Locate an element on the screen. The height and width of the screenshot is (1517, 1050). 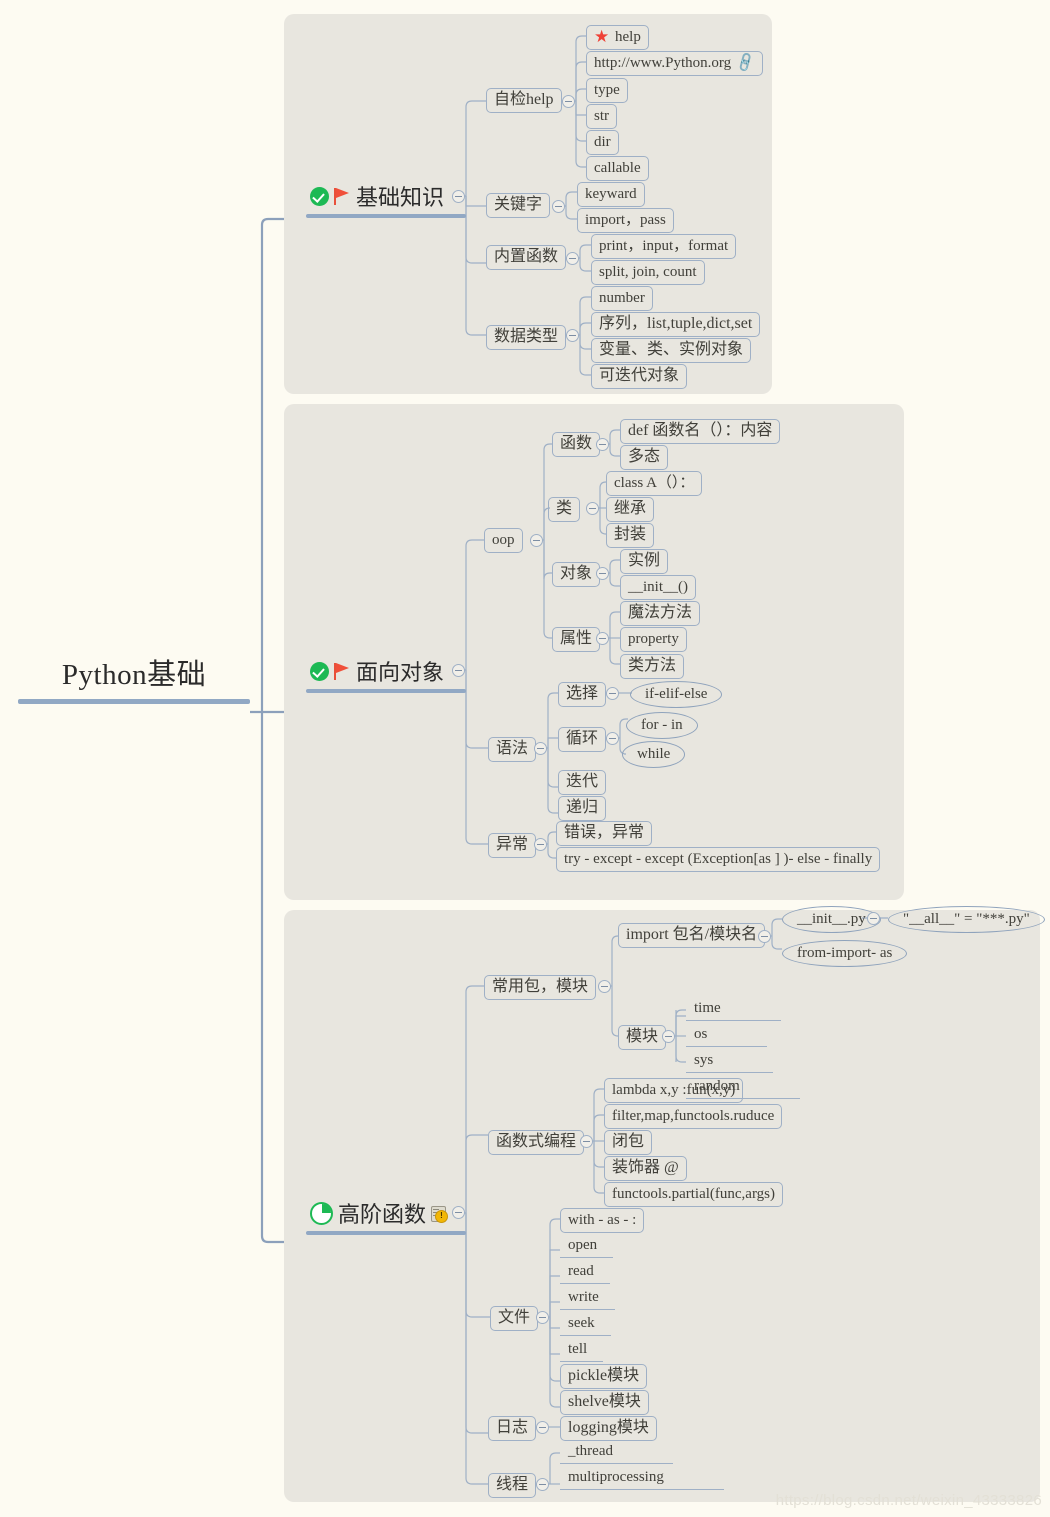
collapse-toggle-oop-group is located at coordinates (536, 540).